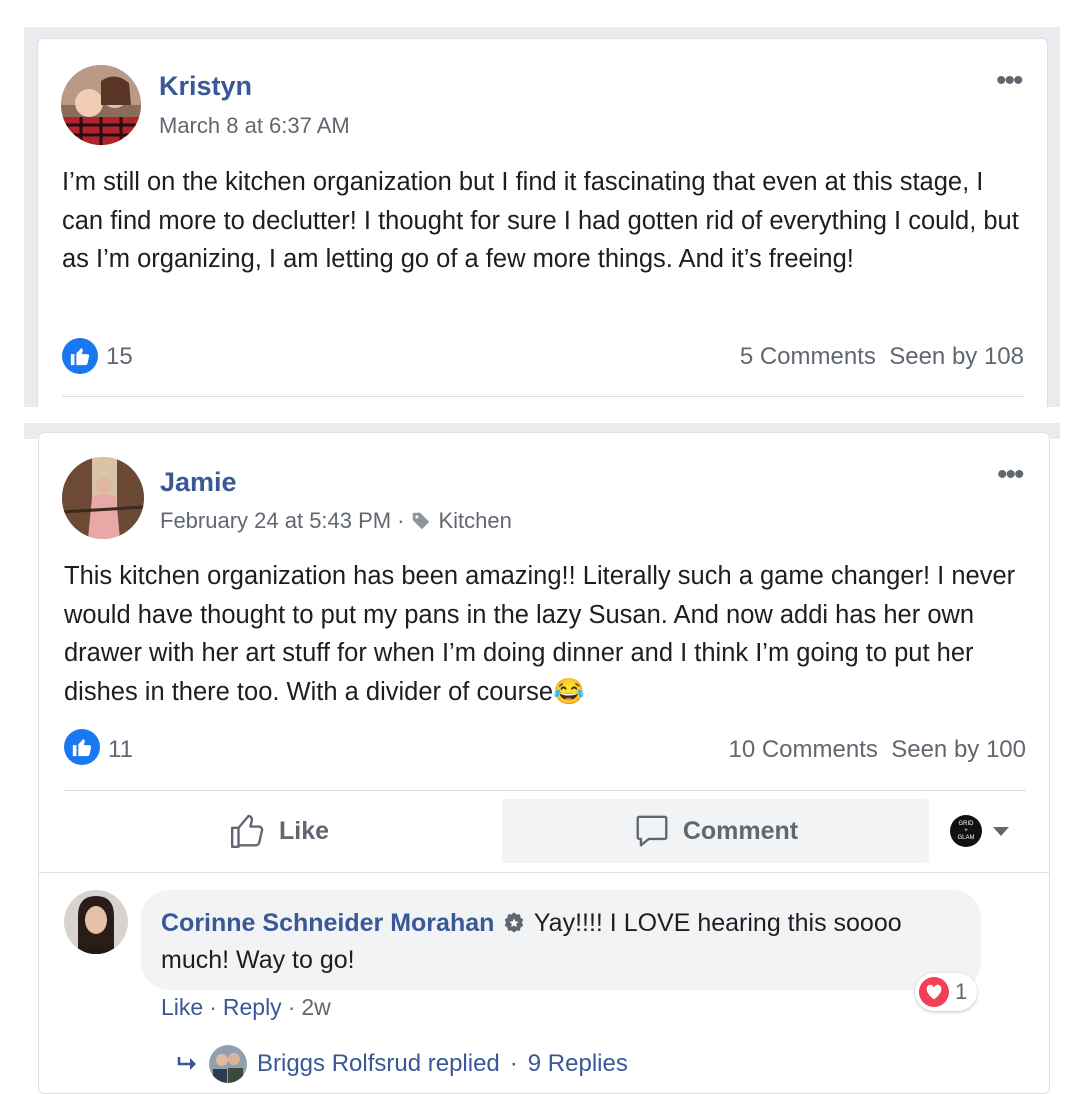 The image size is (1080, 1094). I want to click on post-as-page-selector: GRID + GLAM, so click(980, 831).